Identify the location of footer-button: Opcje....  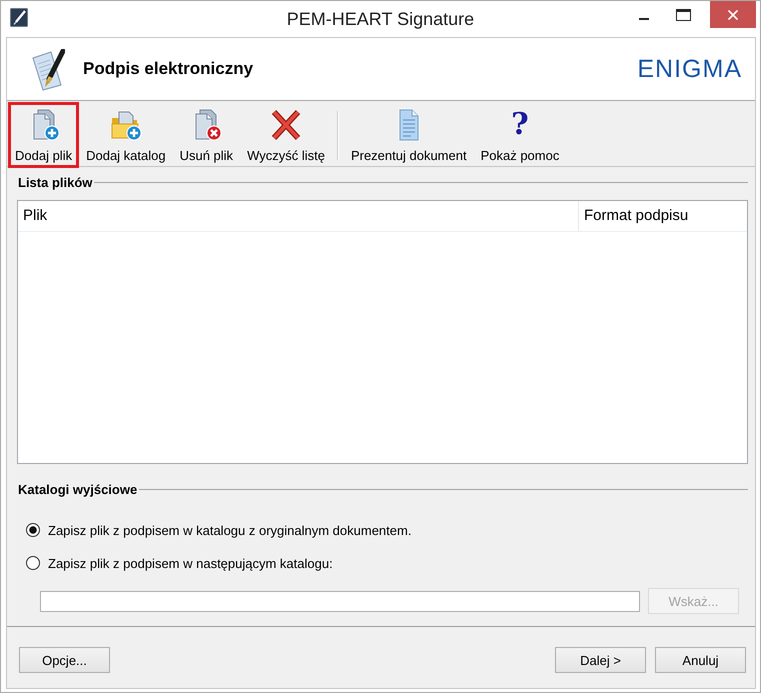
(64, 660).